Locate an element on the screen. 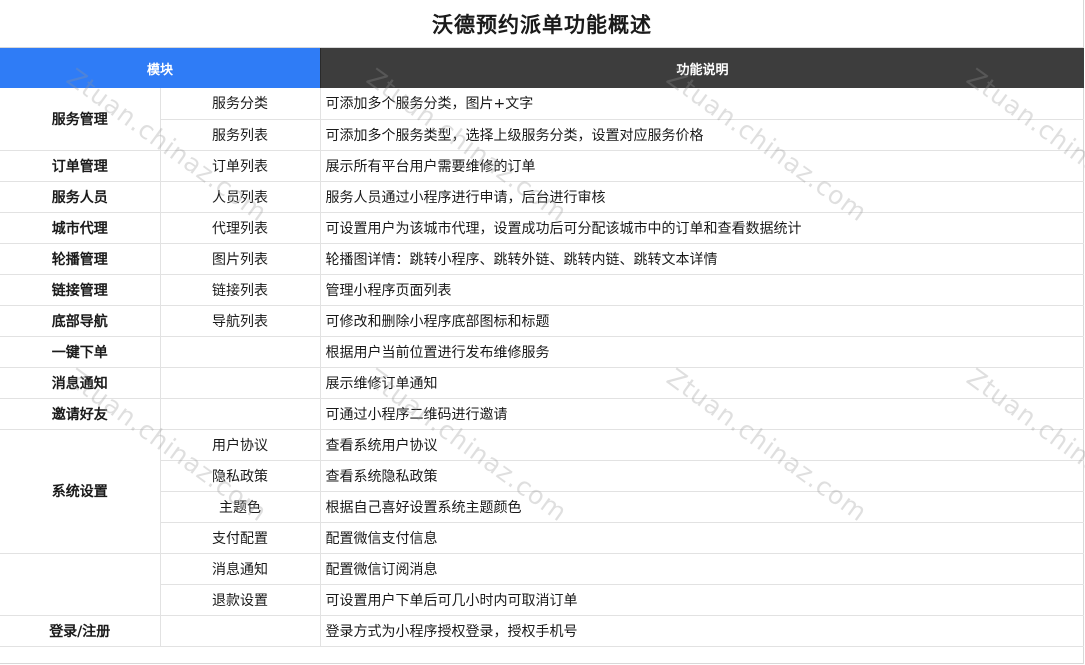  submodule-cell: 支付配置 is located at coordinates (240, 538).